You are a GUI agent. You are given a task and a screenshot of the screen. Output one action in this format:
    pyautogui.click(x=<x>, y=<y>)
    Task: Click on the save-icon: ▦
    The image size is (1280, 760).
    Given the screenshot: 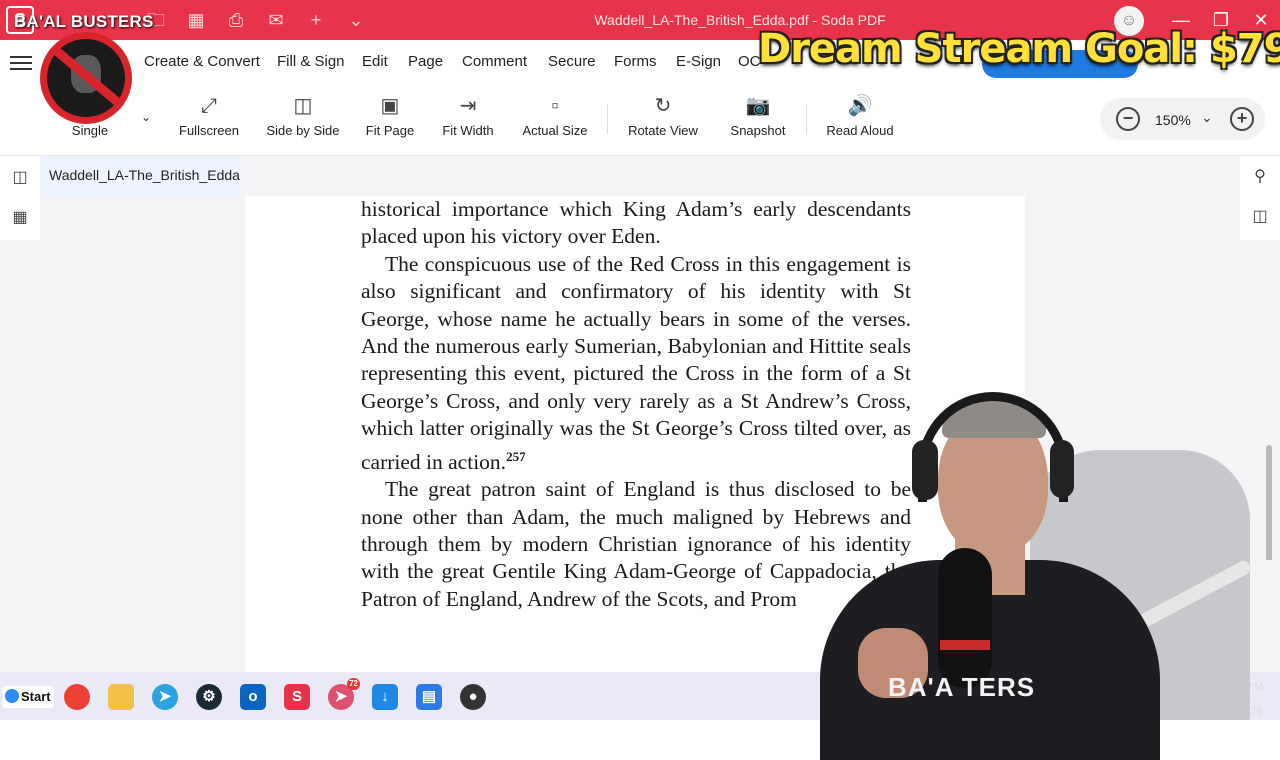 What is the action you would take?
    pyautogui.click(x=196, y=20)
    